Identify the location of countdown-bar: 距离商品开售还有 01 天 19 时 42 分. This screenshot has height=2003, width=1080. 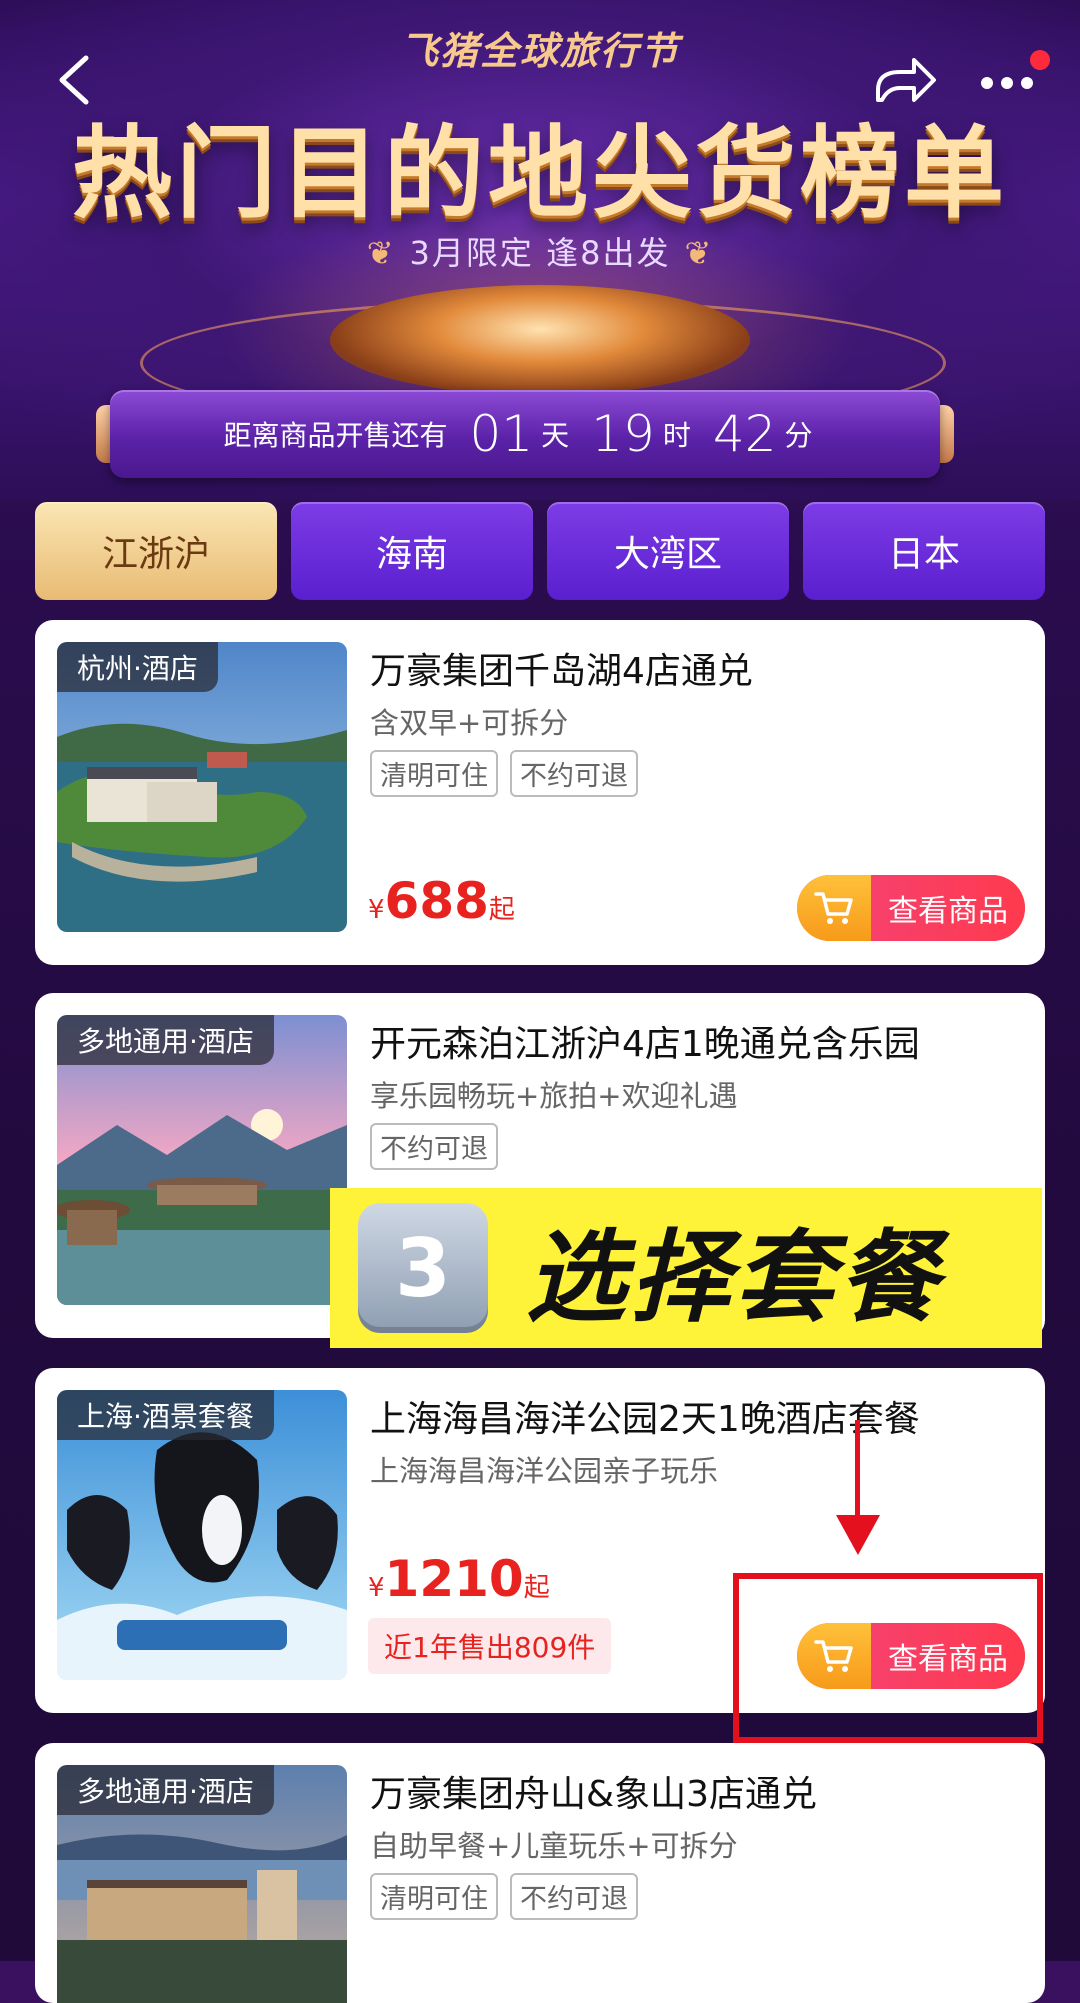
(525, 434).